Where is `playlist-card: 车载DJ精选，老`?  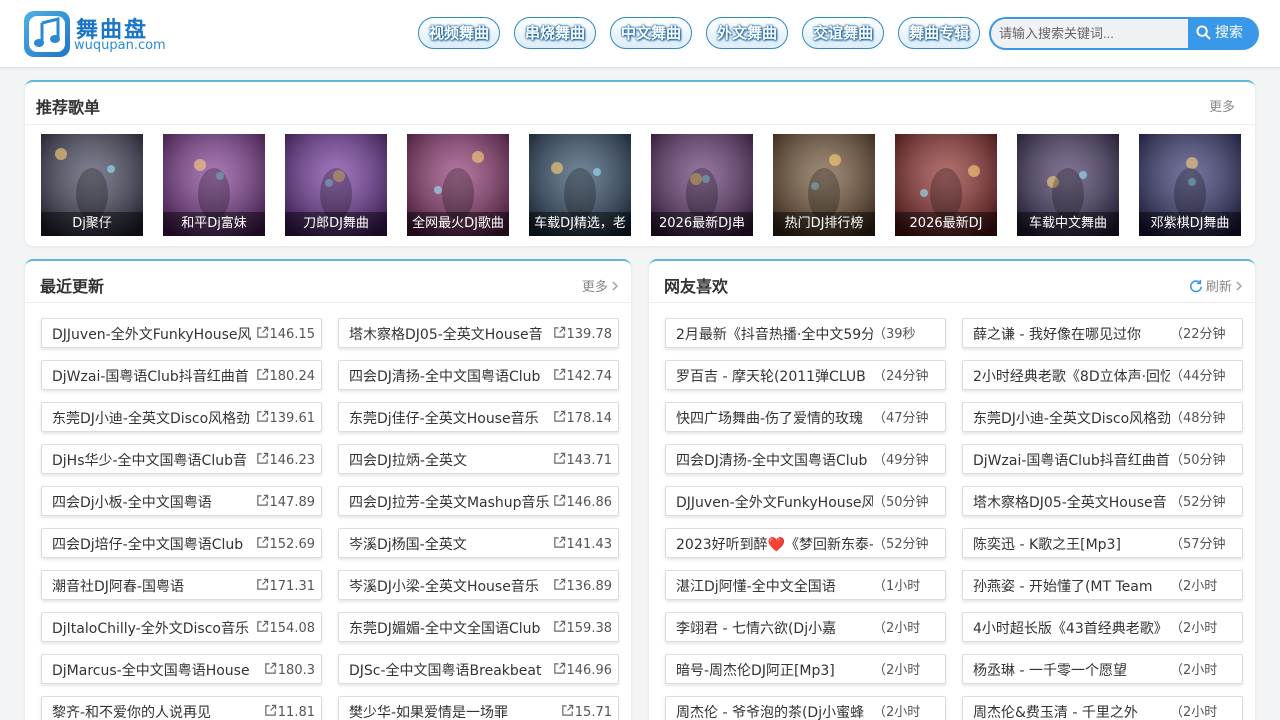
playlist-card: 车载DJ精选，老 is located at coordinates (580, 185).